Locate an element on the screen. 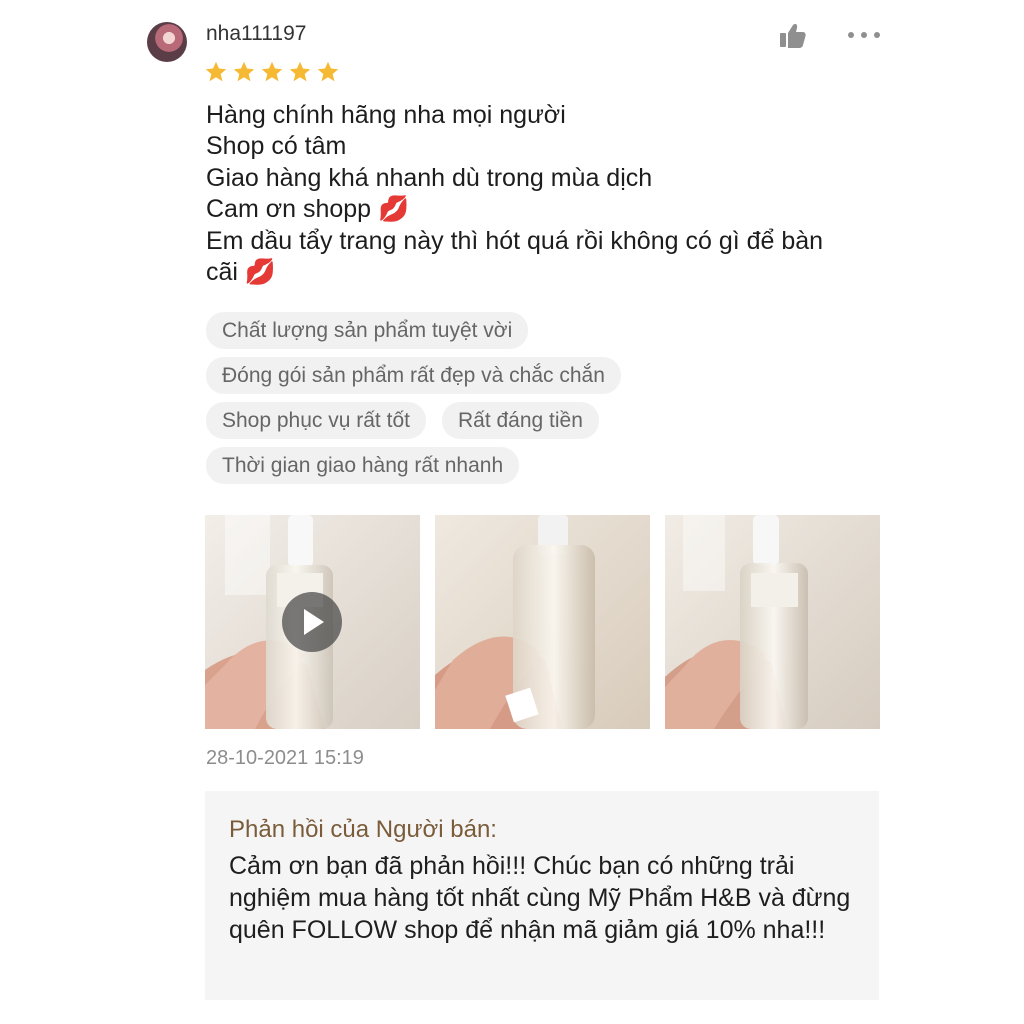 The image size is (1024, 1024). review-video-thumbnail is located at coordinates (312, 622).